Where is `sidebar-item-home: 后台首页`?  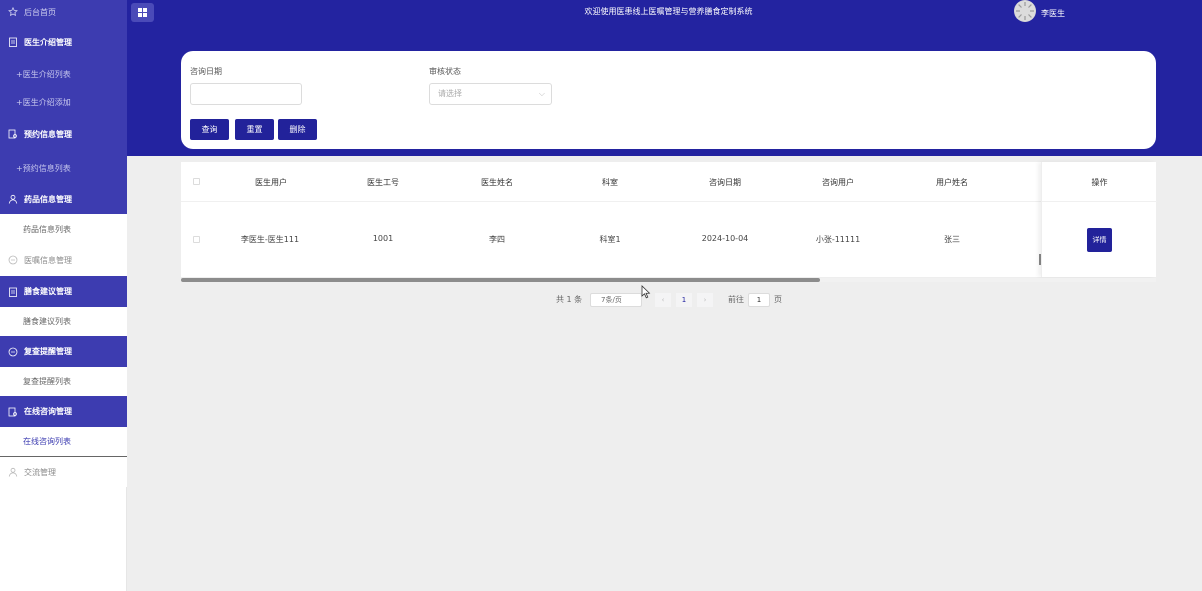
sidebar-item-home: 后台首页 is located at coordinates (63, 12).